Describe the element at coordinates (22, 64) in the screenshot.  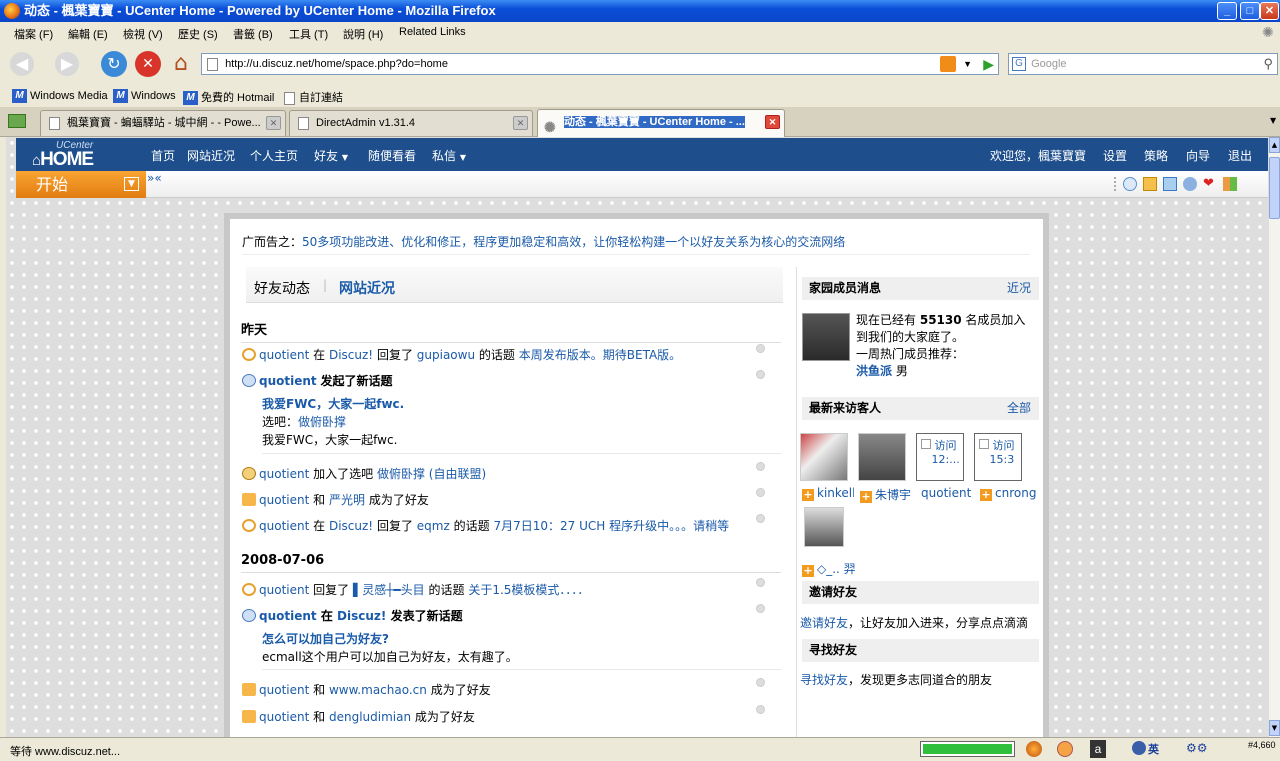
I see `back-icon: ◀` at that location.